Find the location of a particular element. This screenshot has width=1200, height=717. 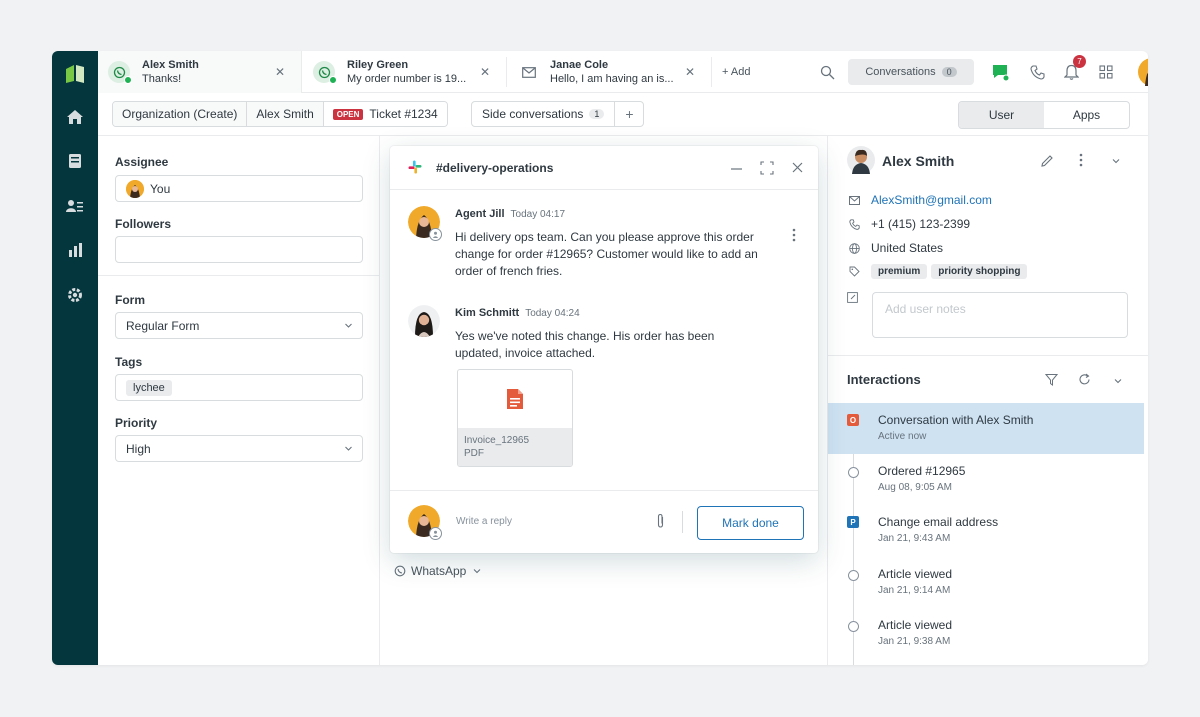

channel-title: #delivery-operations is located at coordinates (495, 168).